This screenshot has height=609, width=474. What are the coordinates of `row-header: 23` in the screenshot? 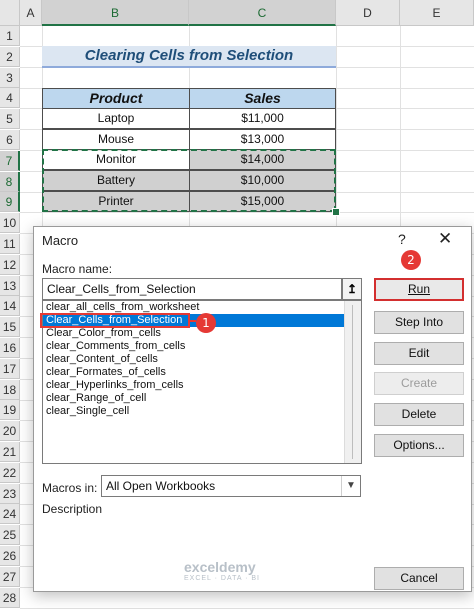 It's located at (10, 493).